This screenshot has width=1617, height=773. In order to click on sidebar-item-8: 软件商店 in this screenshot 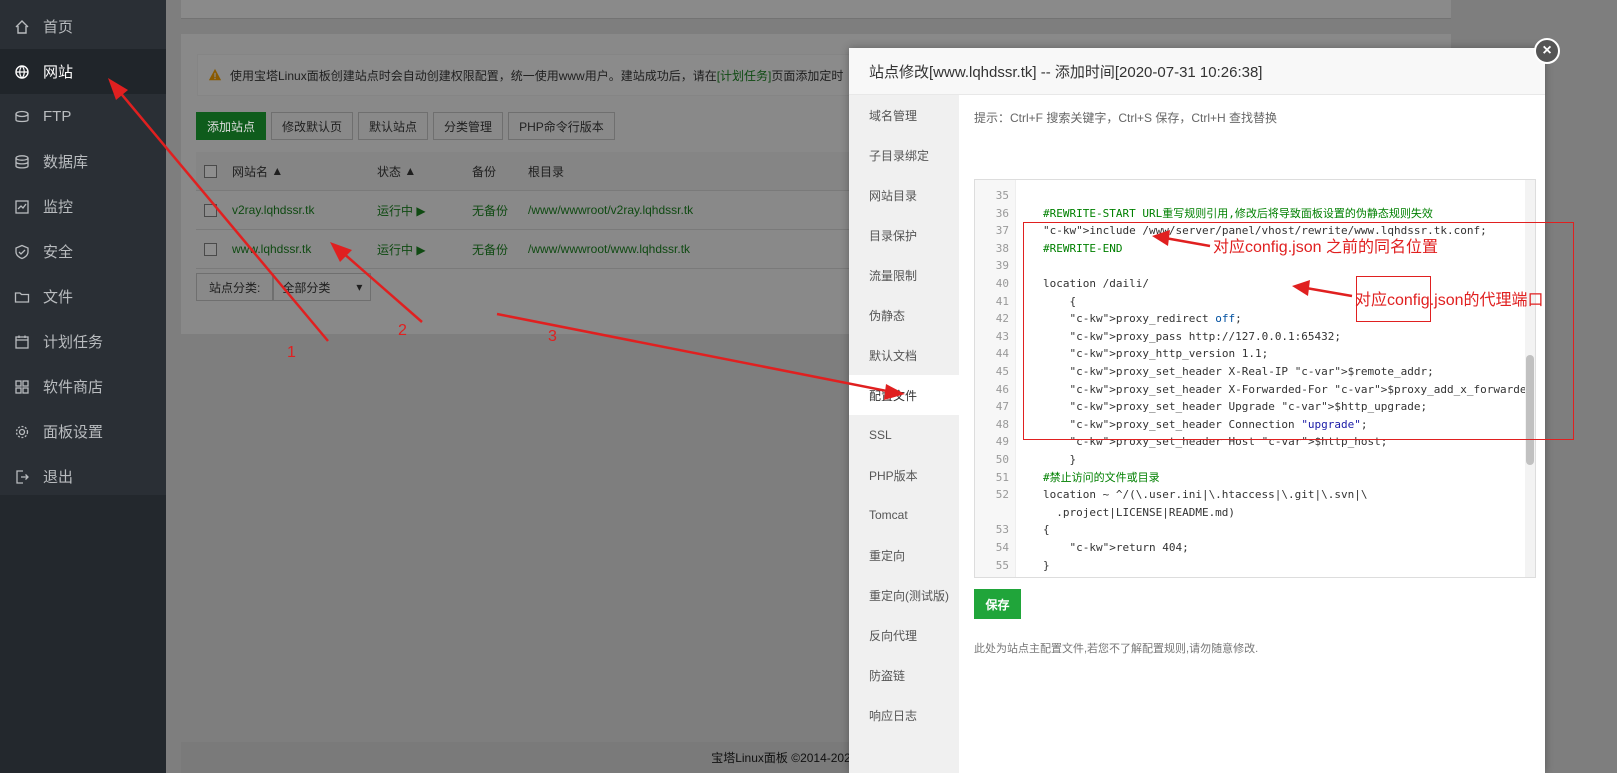, I will do `click(83, 386)`.